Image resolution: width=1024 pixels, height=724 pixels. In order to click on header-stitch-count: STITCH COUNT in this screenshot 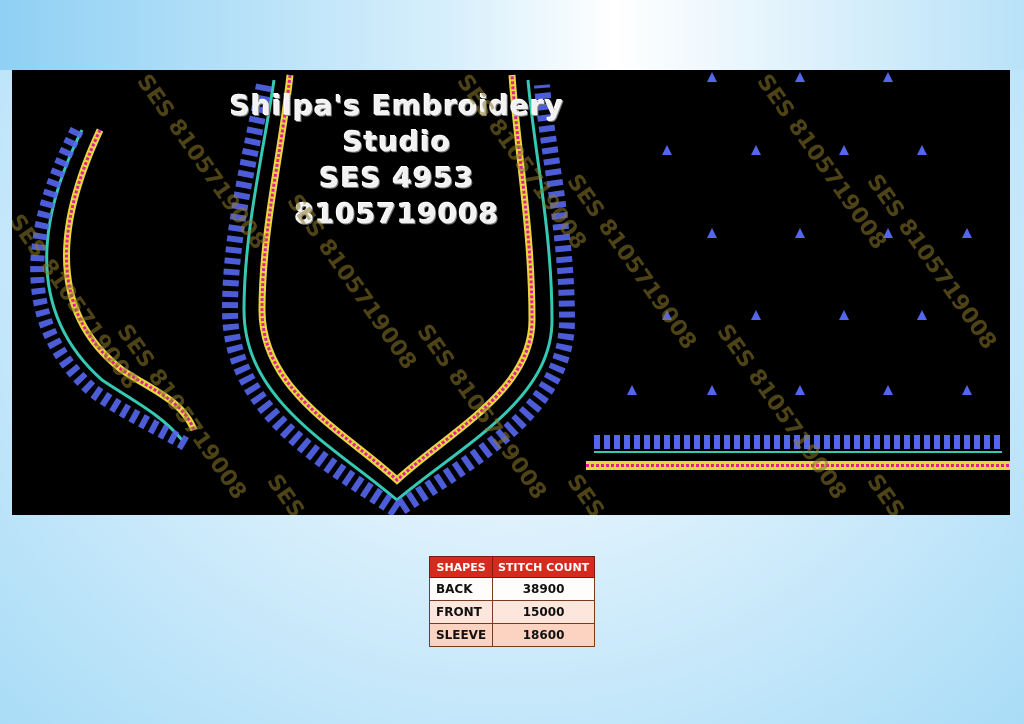, I will do `click(543, 567)`.